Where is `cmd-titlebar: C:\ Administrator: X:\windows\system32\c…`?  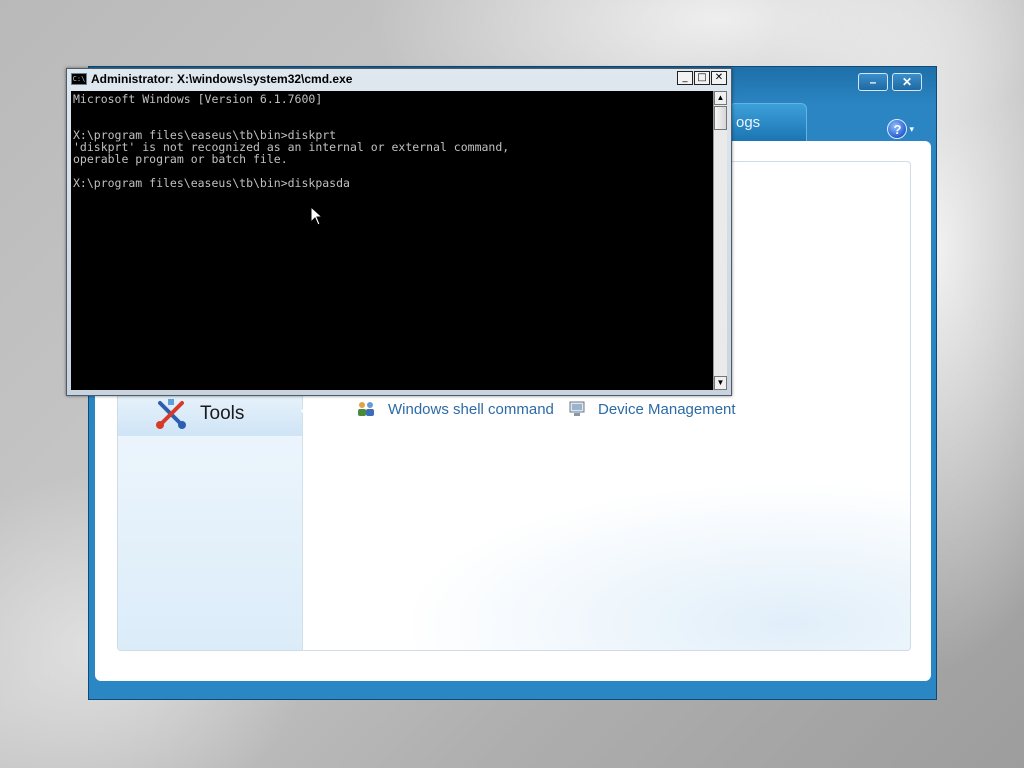
cmd-titlebar: C:\ Administrator: X:\windows\system32\c… is located at coordinates (399, 79).